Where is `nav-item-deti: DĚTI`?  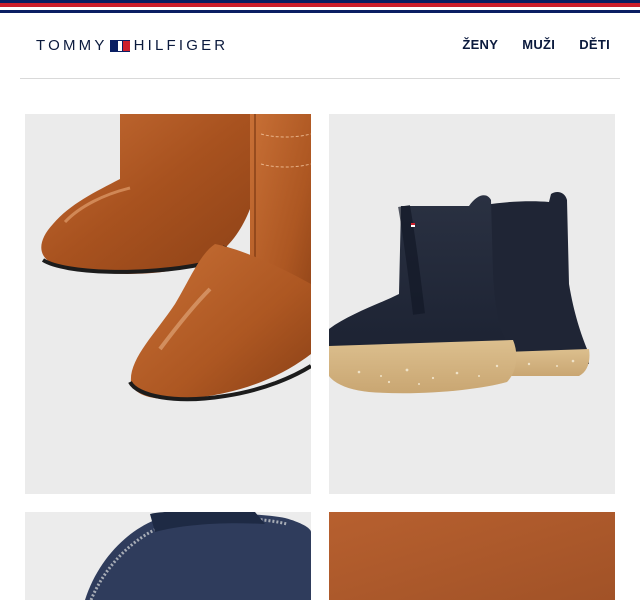 nav-item-deti: DĚTI is located at coordinates (594, 44).